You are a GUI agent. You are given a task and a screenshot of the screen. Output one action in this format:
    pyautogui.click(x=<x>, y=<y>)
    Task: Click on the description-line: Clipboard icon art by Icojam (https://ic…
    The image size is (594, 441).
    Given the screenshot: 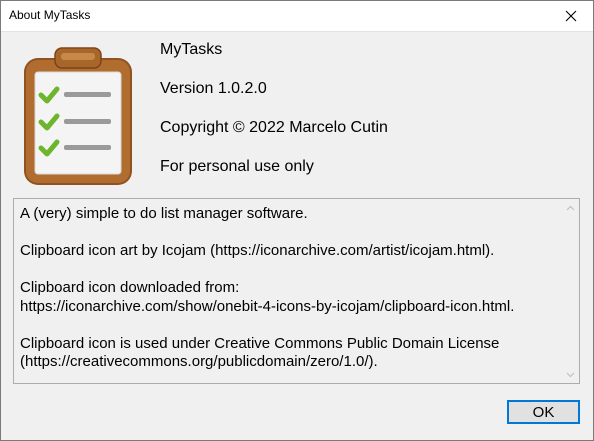 What is the action you would take?
    pyautogui.click(x=257, y=250)
    